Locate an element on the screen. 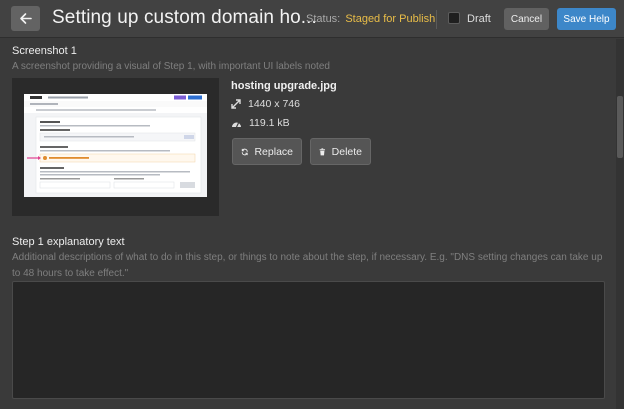 Image resolution: width=624 pixels, height=409 pixels. replace-label: Replace is located at coordinates (273, 151).